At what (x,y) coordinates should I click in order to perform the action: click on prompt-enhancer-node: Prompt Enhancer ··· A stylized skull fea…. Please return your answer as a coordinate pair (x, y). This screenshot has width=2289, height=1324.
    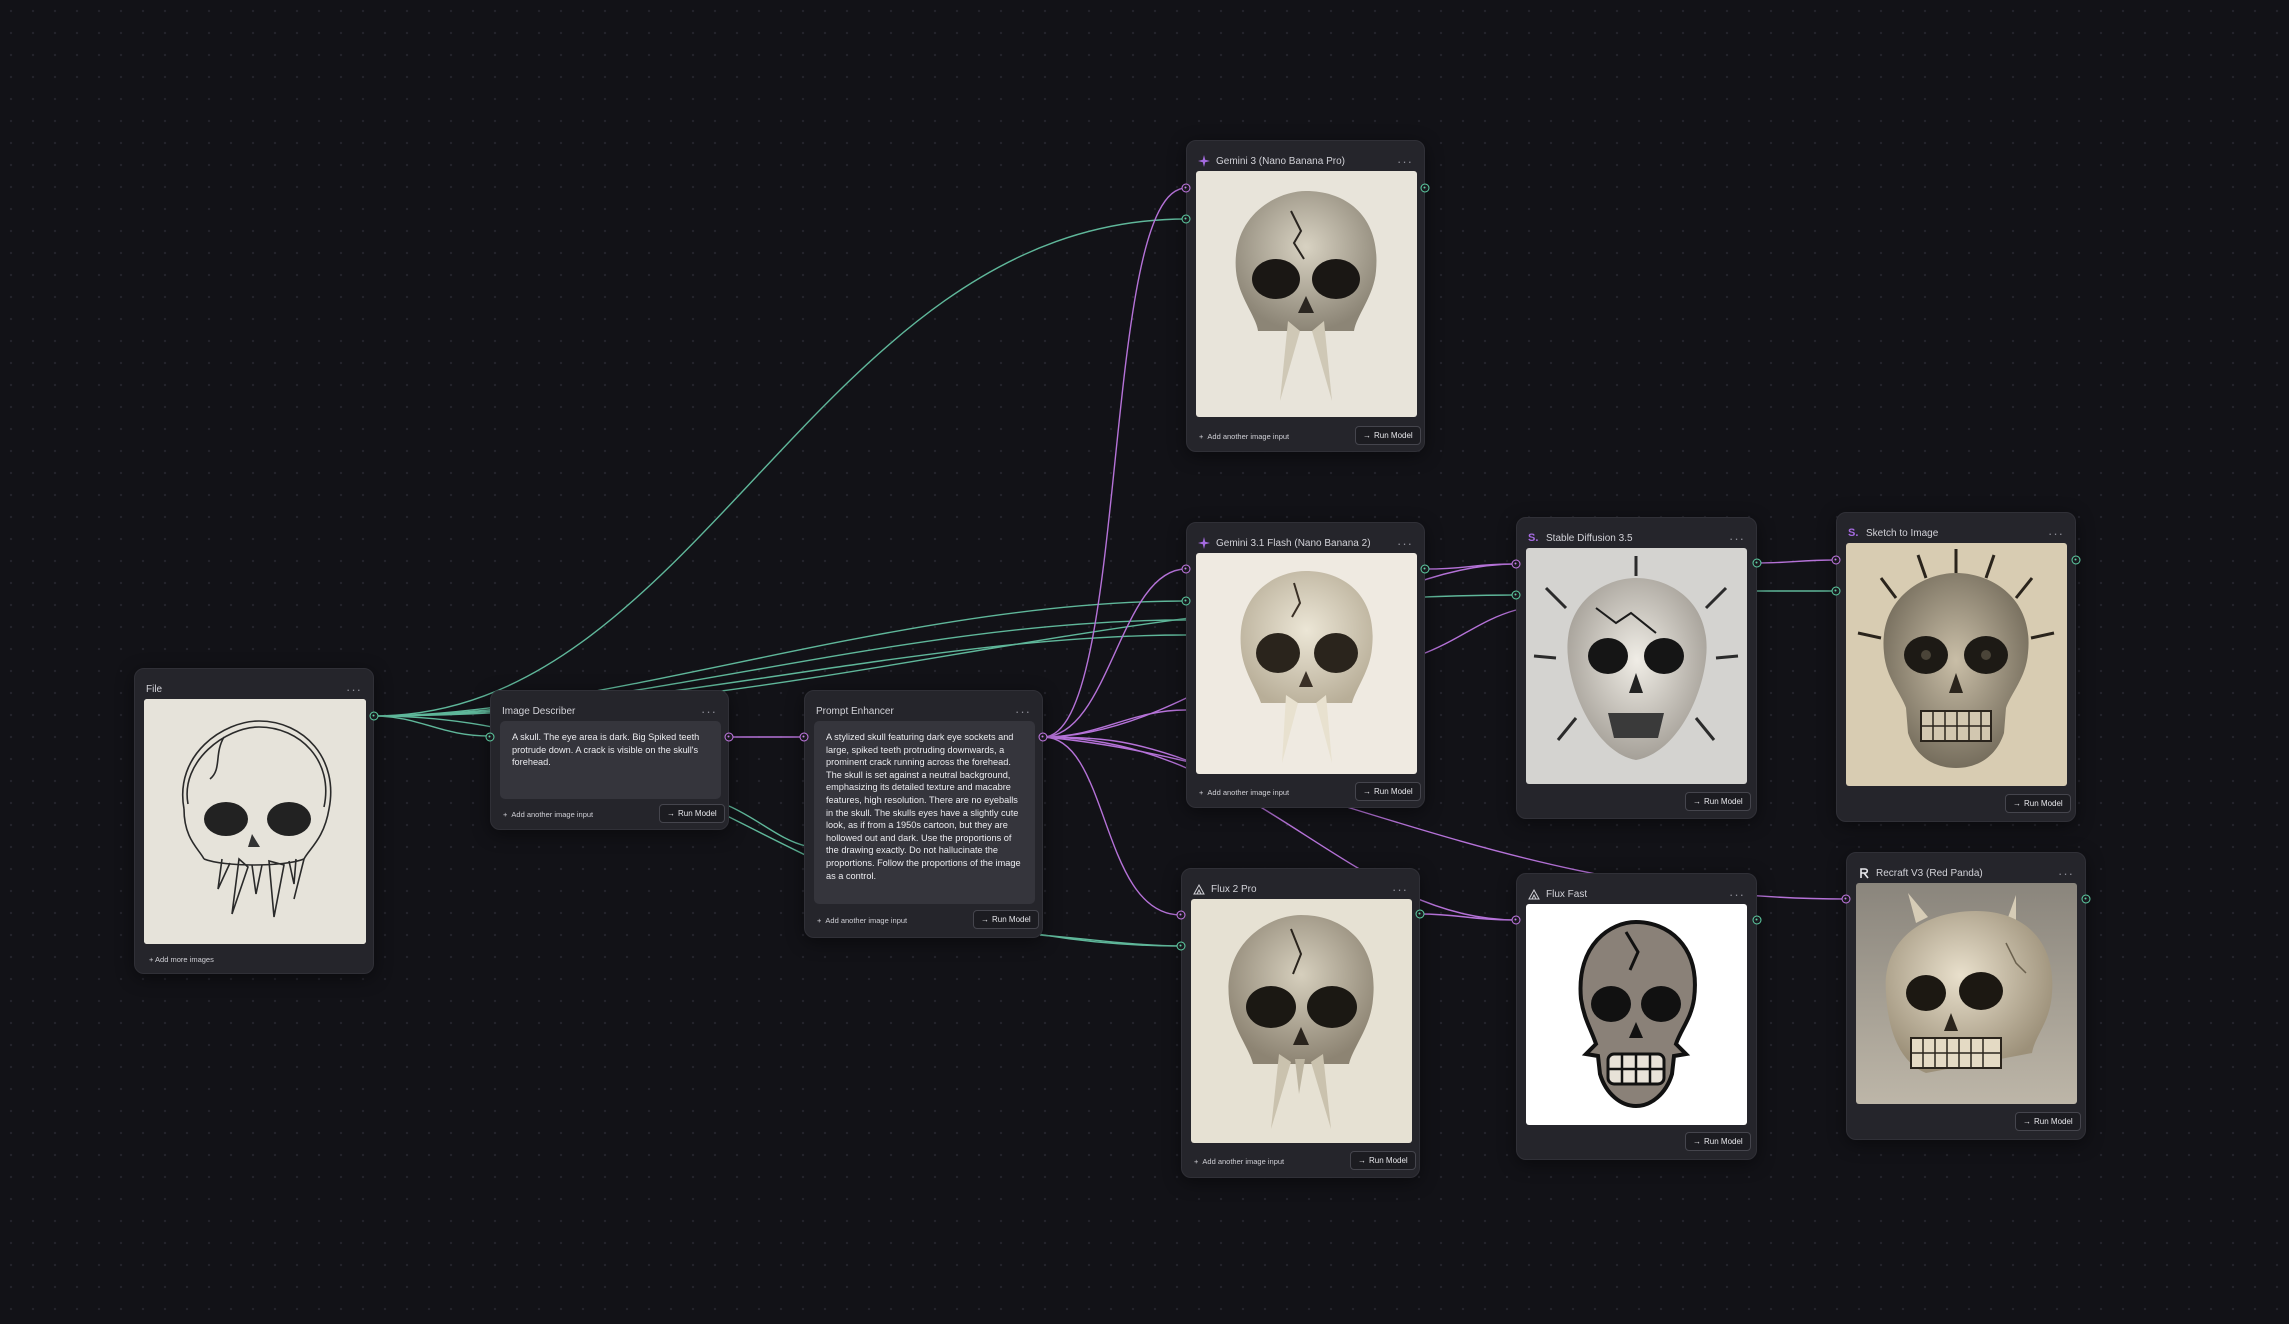
    Looking at the image, I should click on (923, 814).